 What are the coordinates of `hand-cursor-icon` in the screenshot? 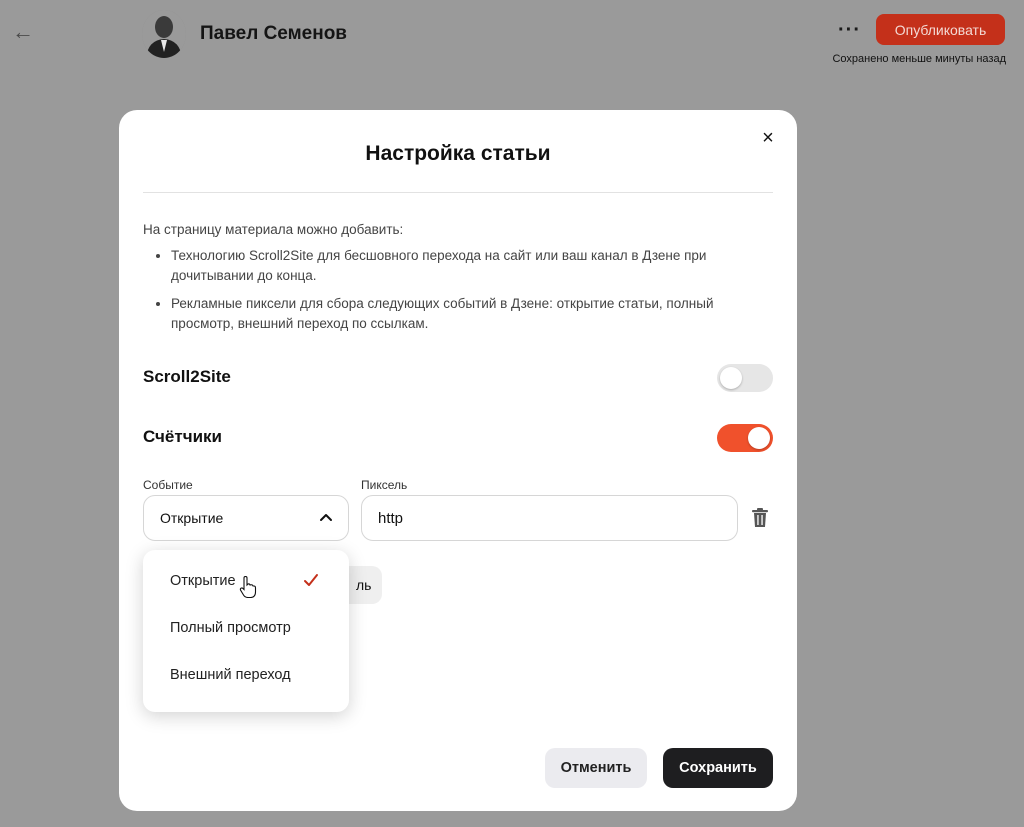 It's located at (248, 587).